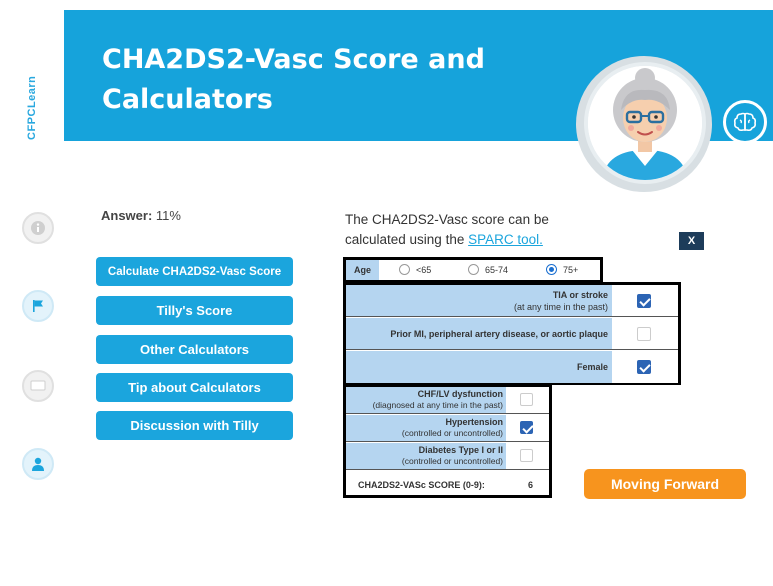  I want to click on brain-icon, so click(745, 122).